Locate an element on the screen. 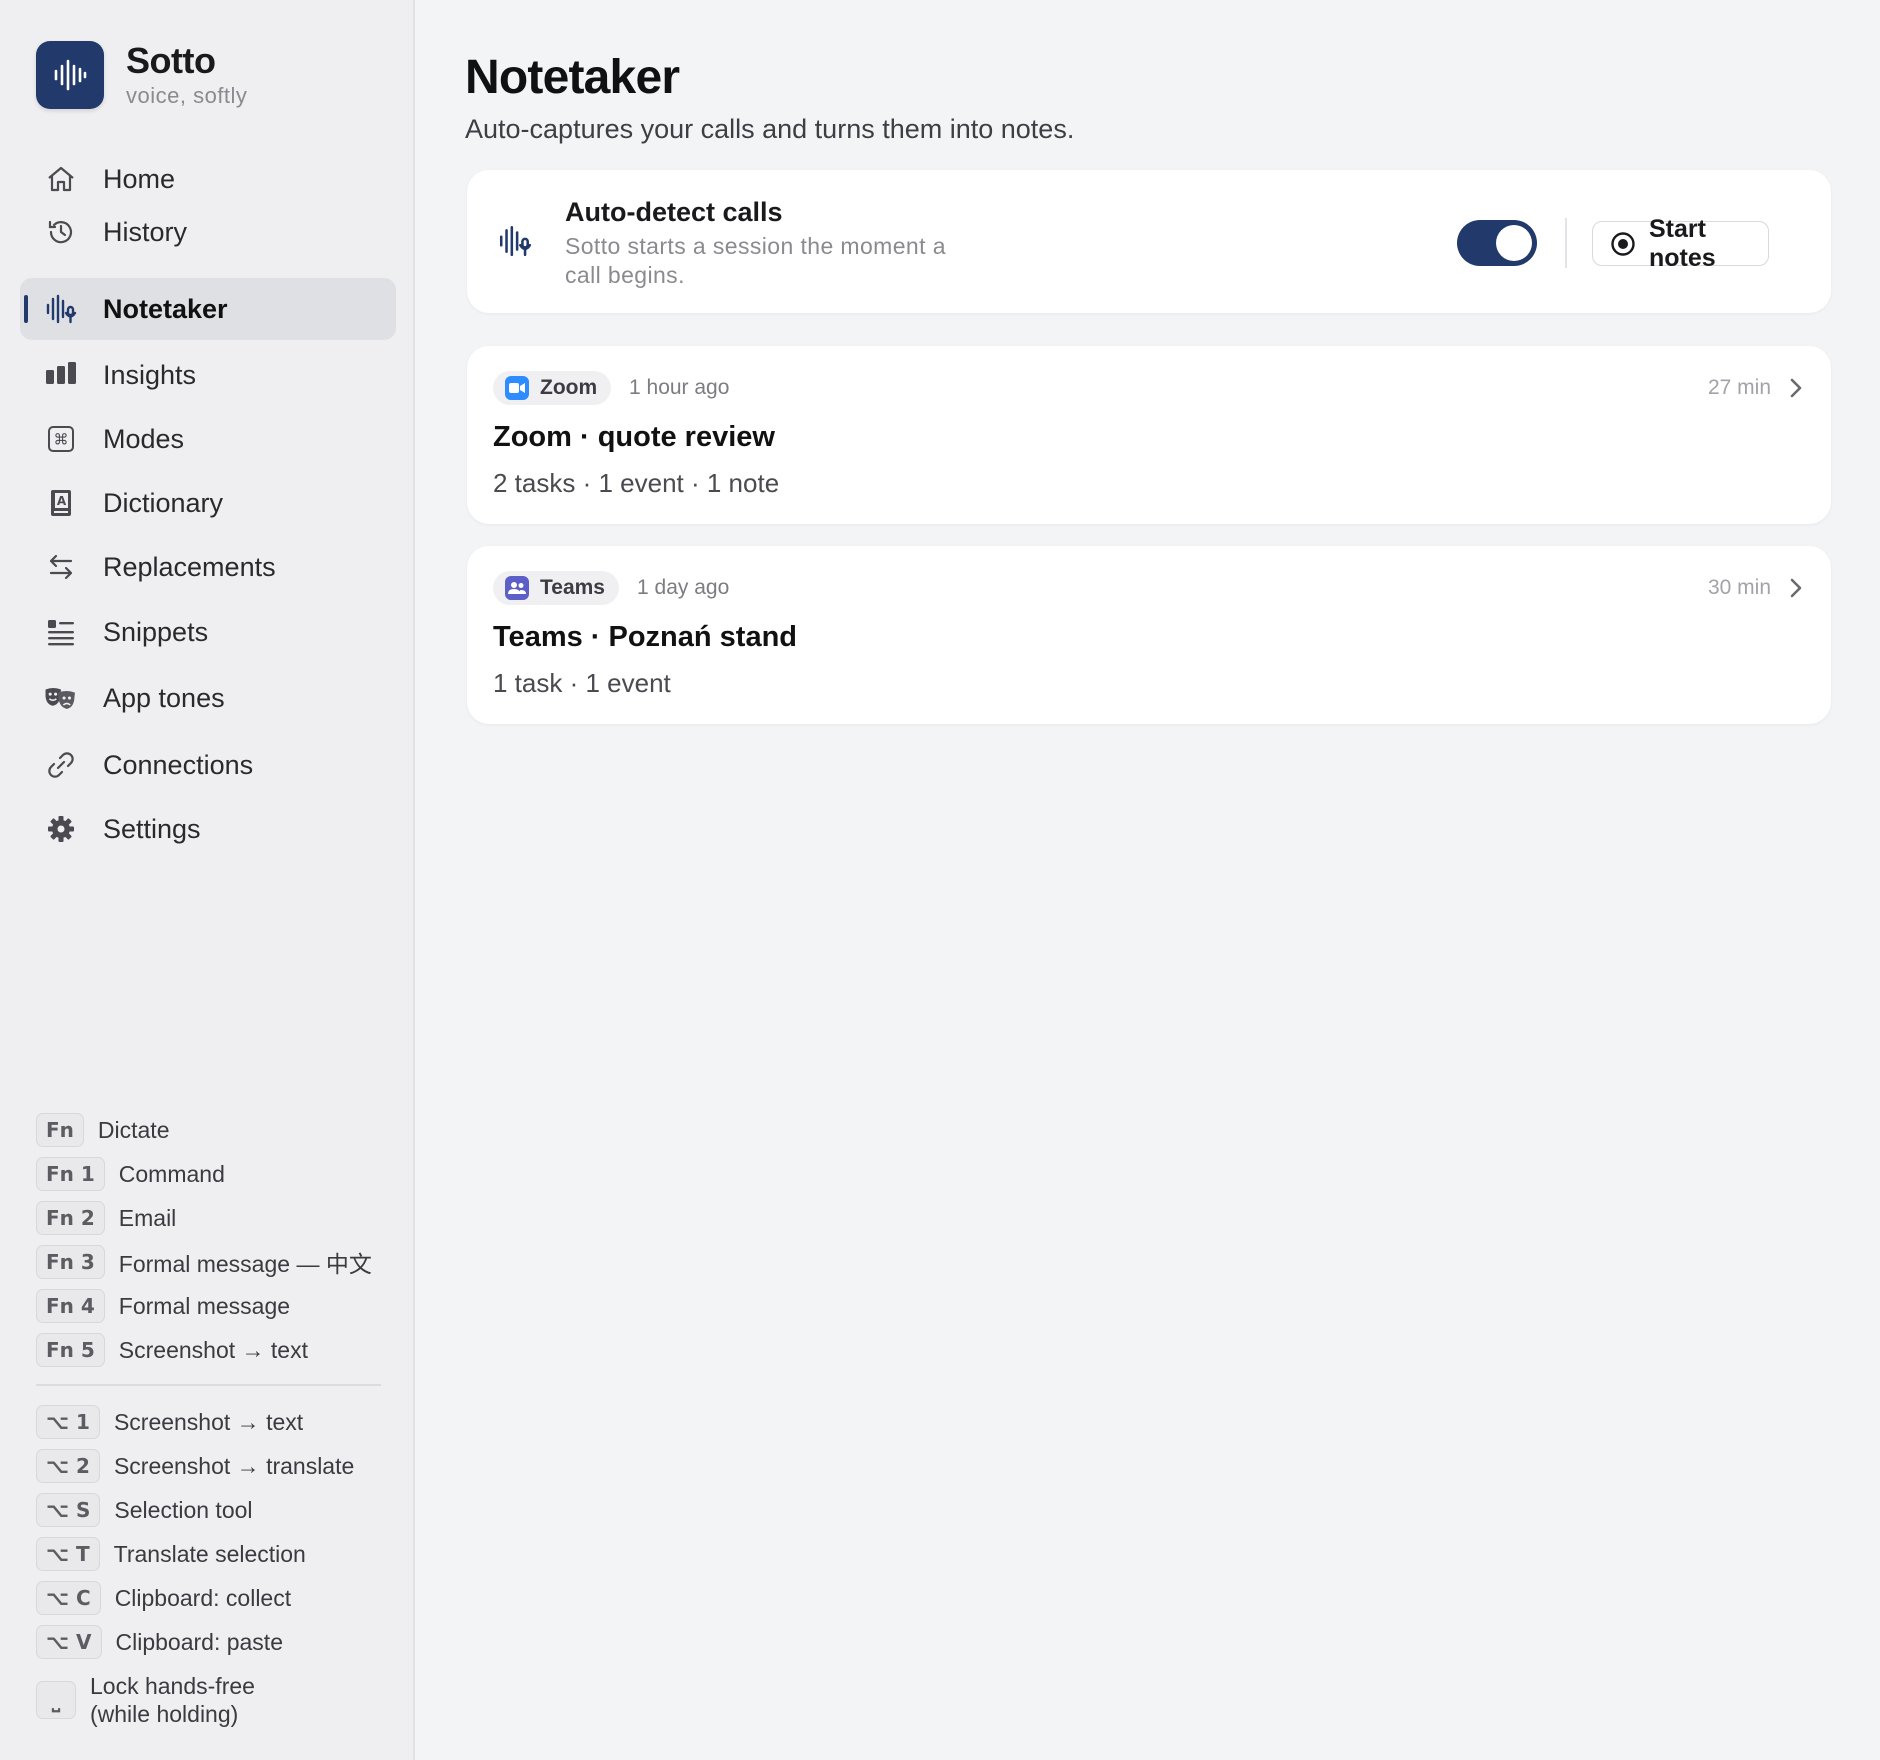 This screenshot has height=1760, width=1880. hands-free-line2: (while holding) is located at coordinates (164, 1714).